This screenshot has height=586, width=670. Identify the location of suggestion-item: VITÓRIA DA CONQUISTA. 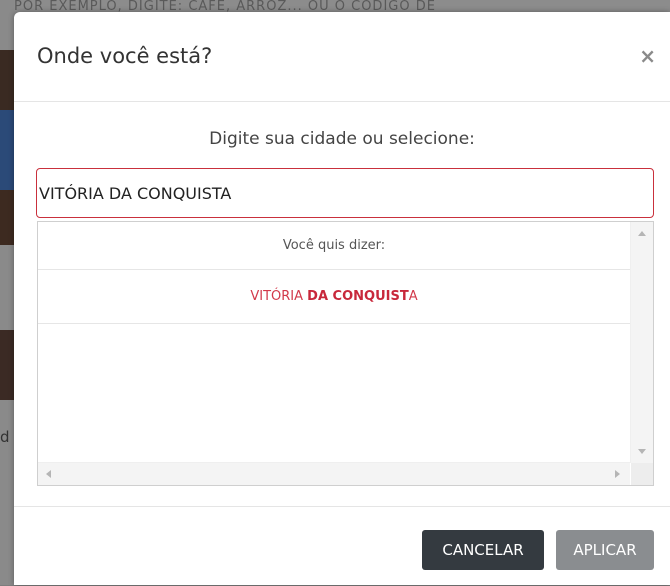
(334, 297).